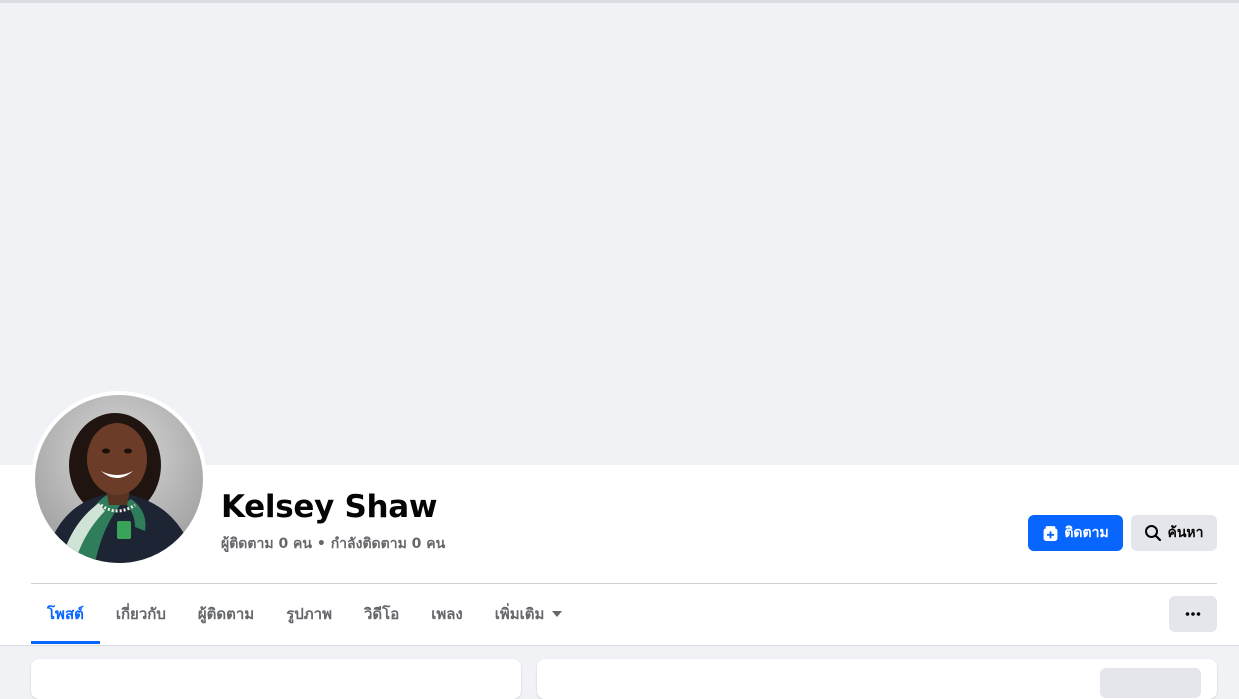 Image resolution: width=1239 pixels, height=699 pixels. I want to click on posts-card, so click(877, 679).